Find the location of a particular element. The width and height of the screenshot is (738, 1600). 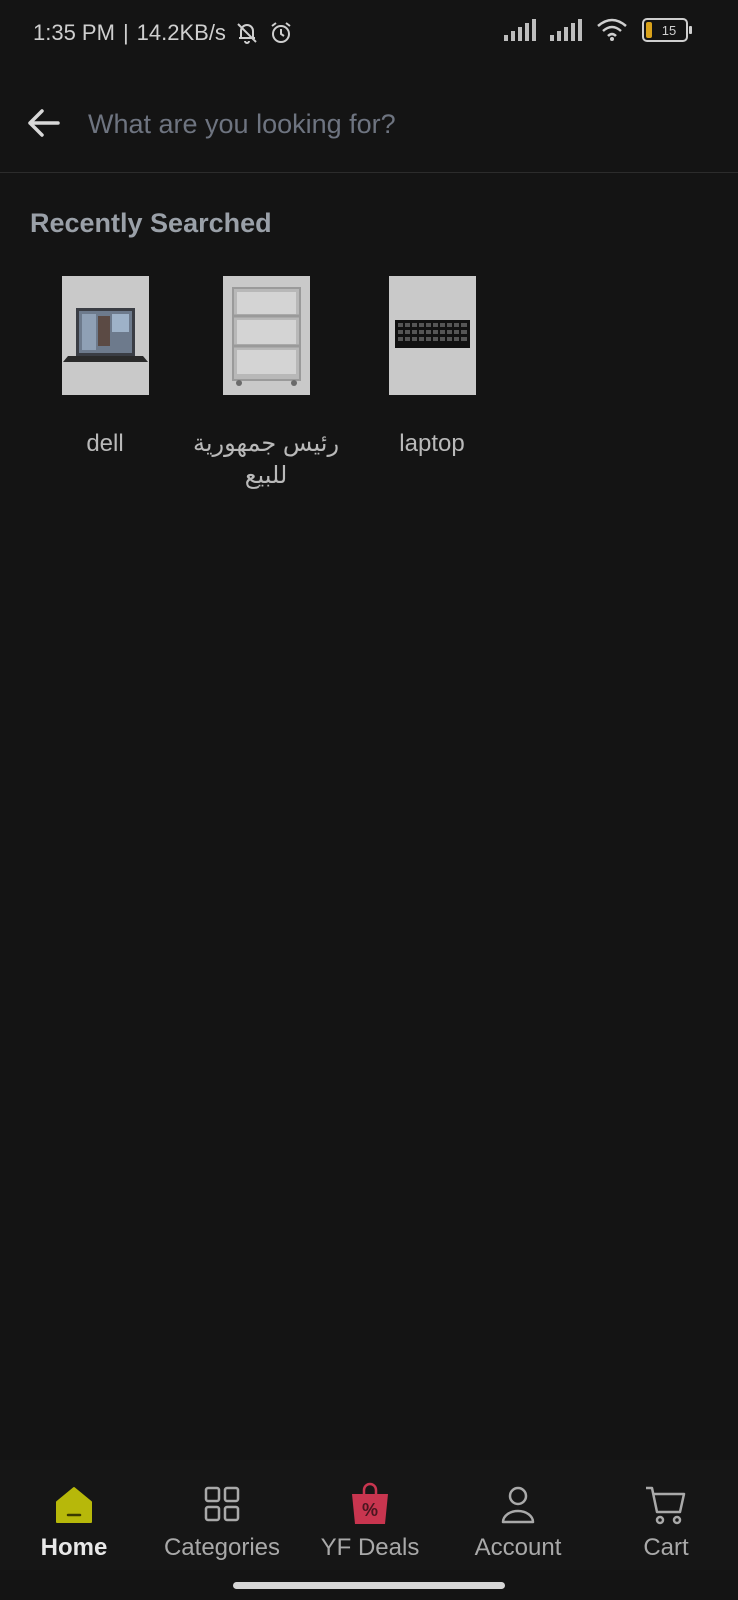

nav-home: Home is located at coordinates (74, 1511).